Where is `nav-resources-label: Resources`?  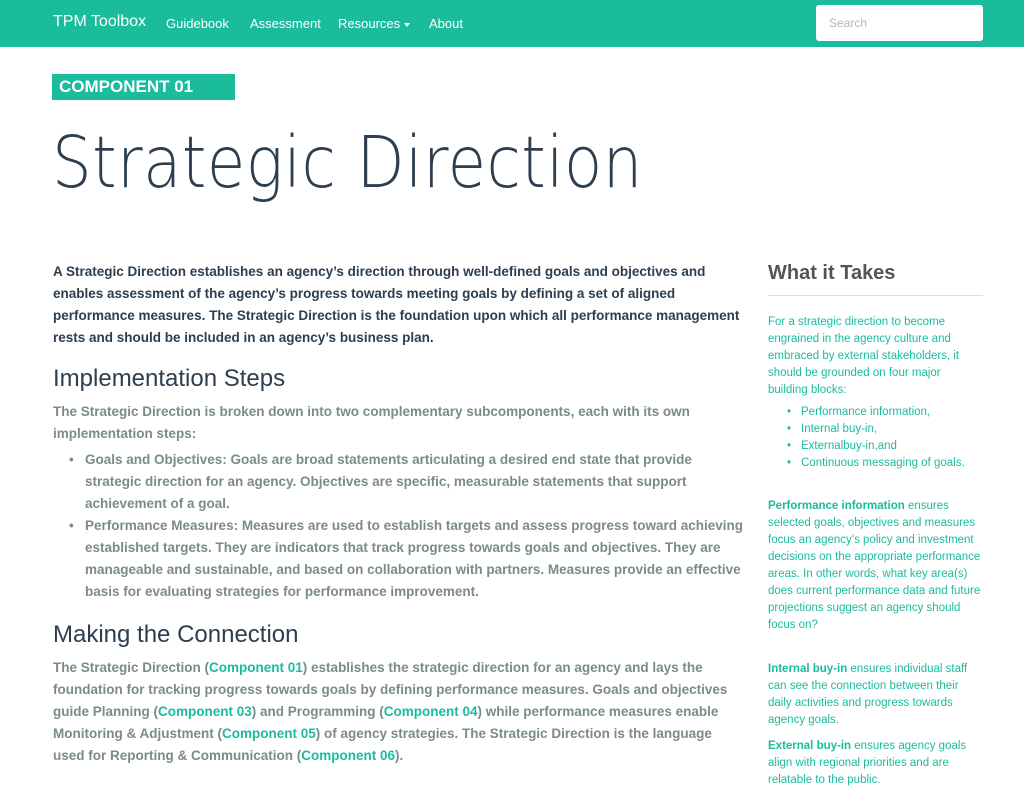 nav-resources-label: Resources is located at coordinates (369, 23).